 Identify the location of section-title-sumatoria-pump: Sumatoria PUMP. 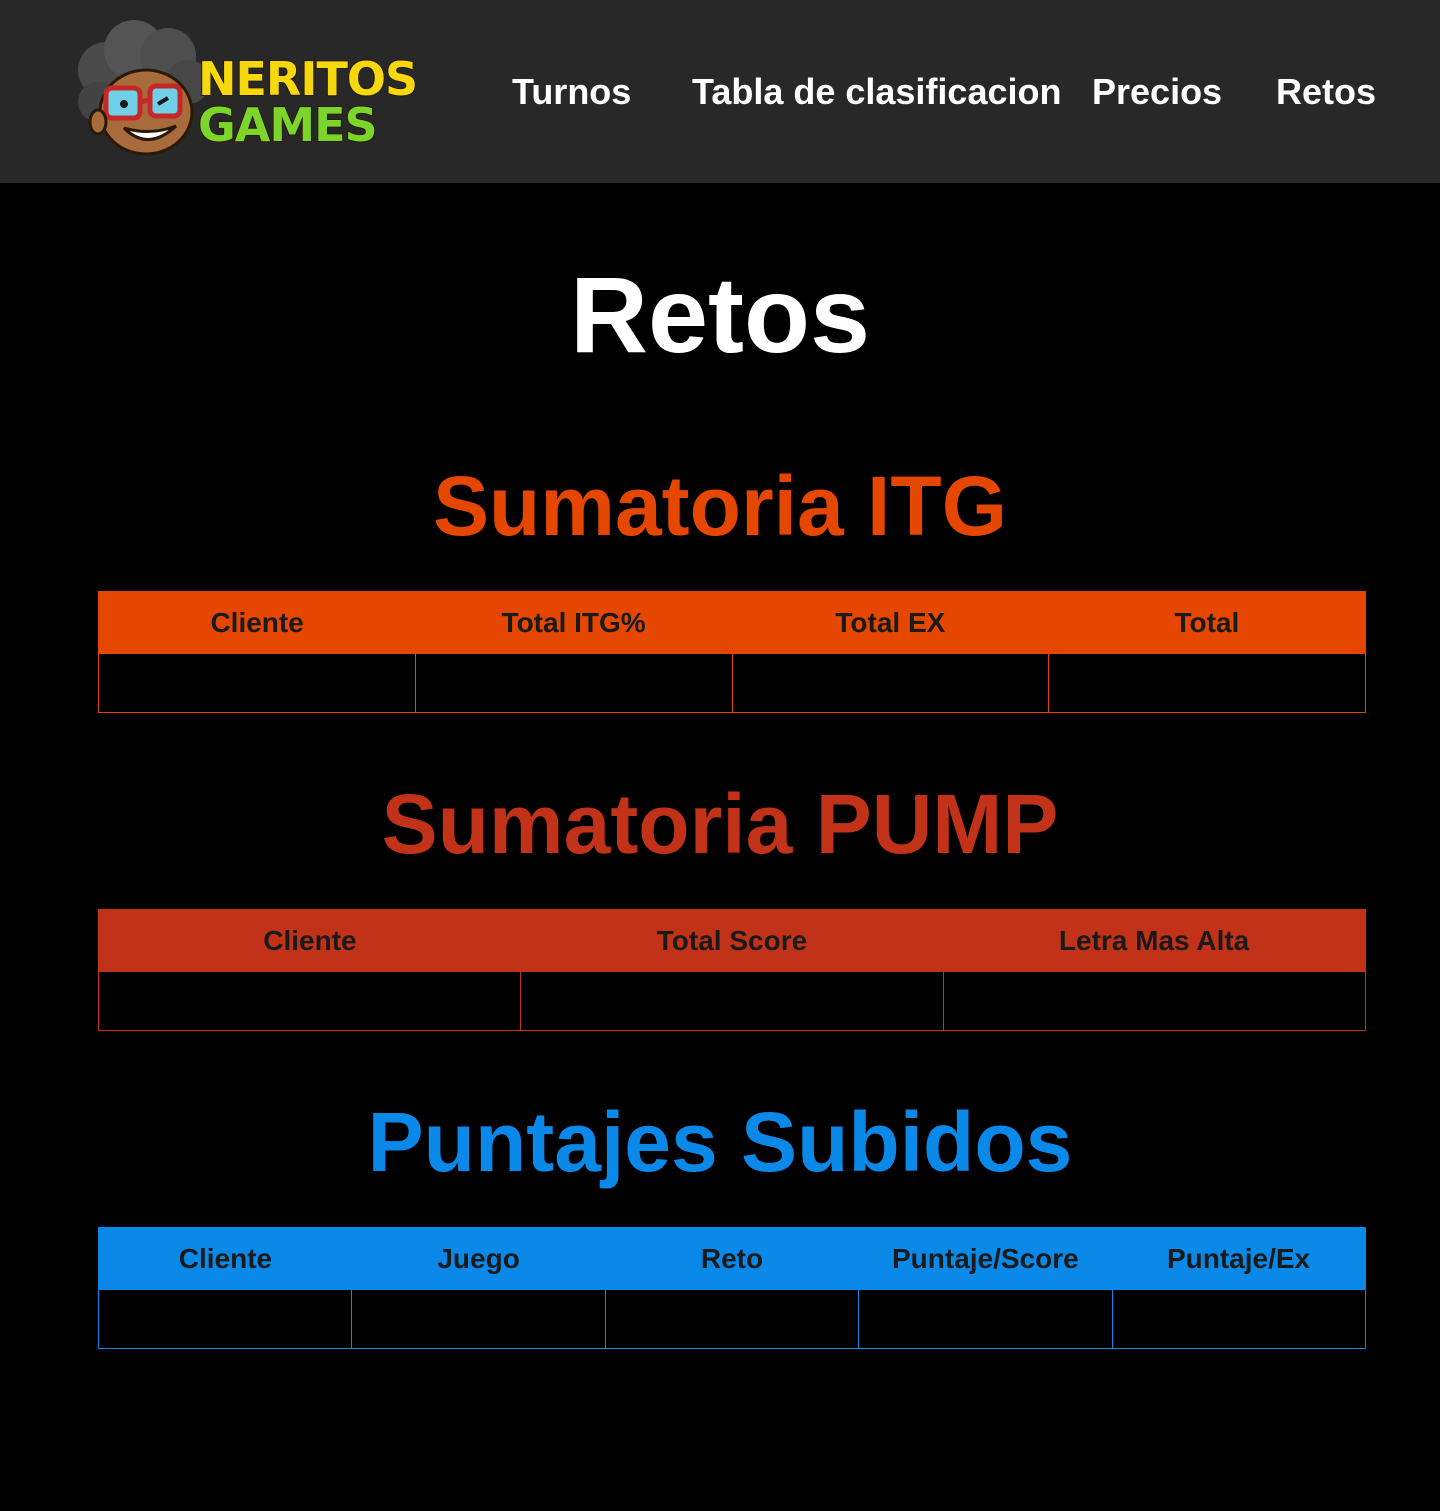
(720, 824).